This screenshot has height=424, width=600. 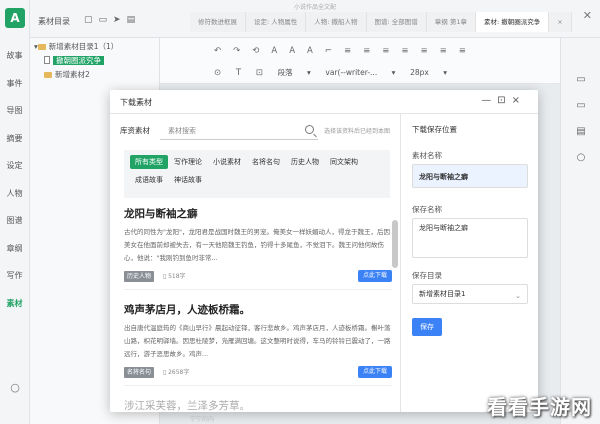 I want to click on indent-icon: ≡, so click(x=443, y=51).